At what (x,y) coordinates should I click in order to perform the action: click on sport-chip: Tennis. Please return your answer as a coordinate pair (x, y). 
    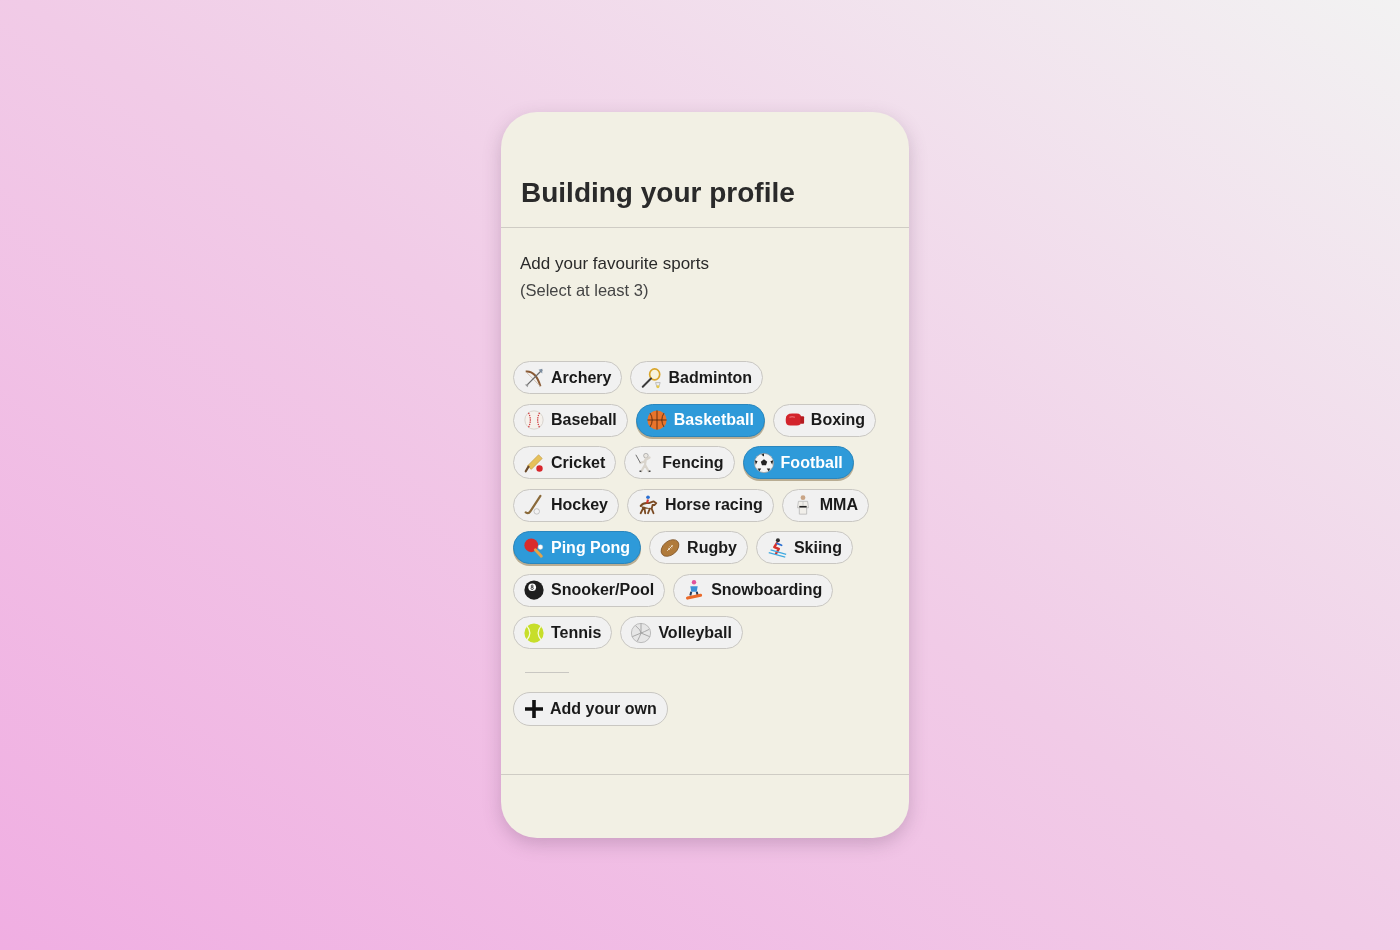
    Looking at the image, I should click on (563, 632).